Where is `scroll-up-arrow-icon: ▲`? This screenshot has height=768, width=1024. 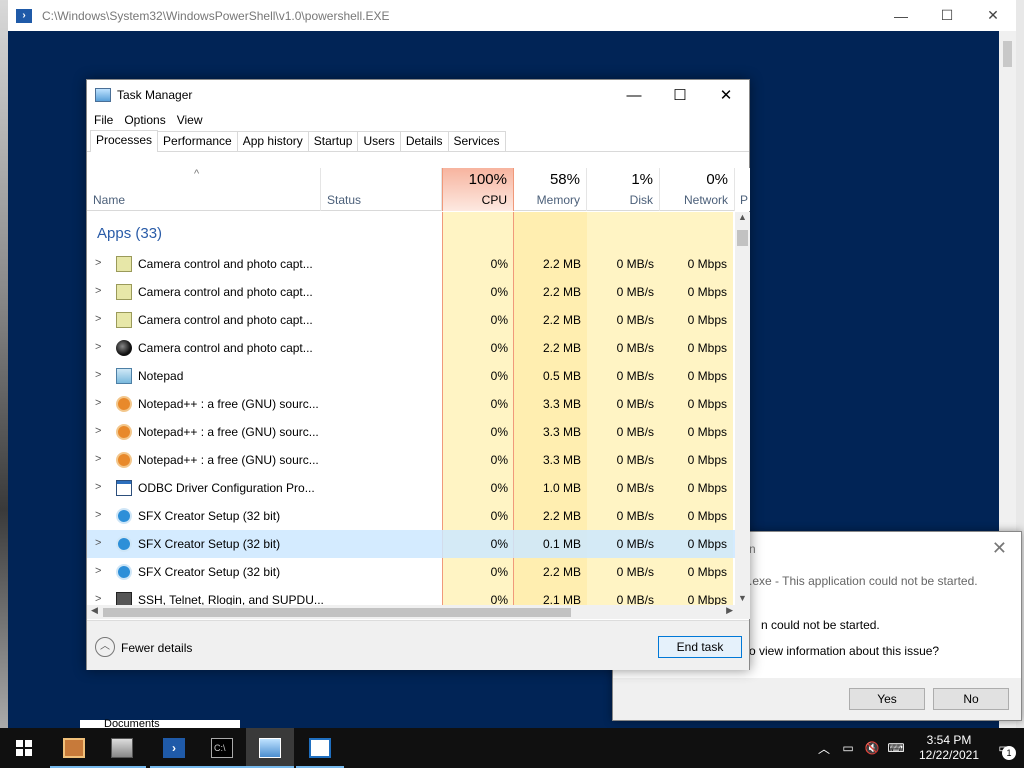 scroll-up-arrow-icon: ▲ is located at coordinates (742, 217).